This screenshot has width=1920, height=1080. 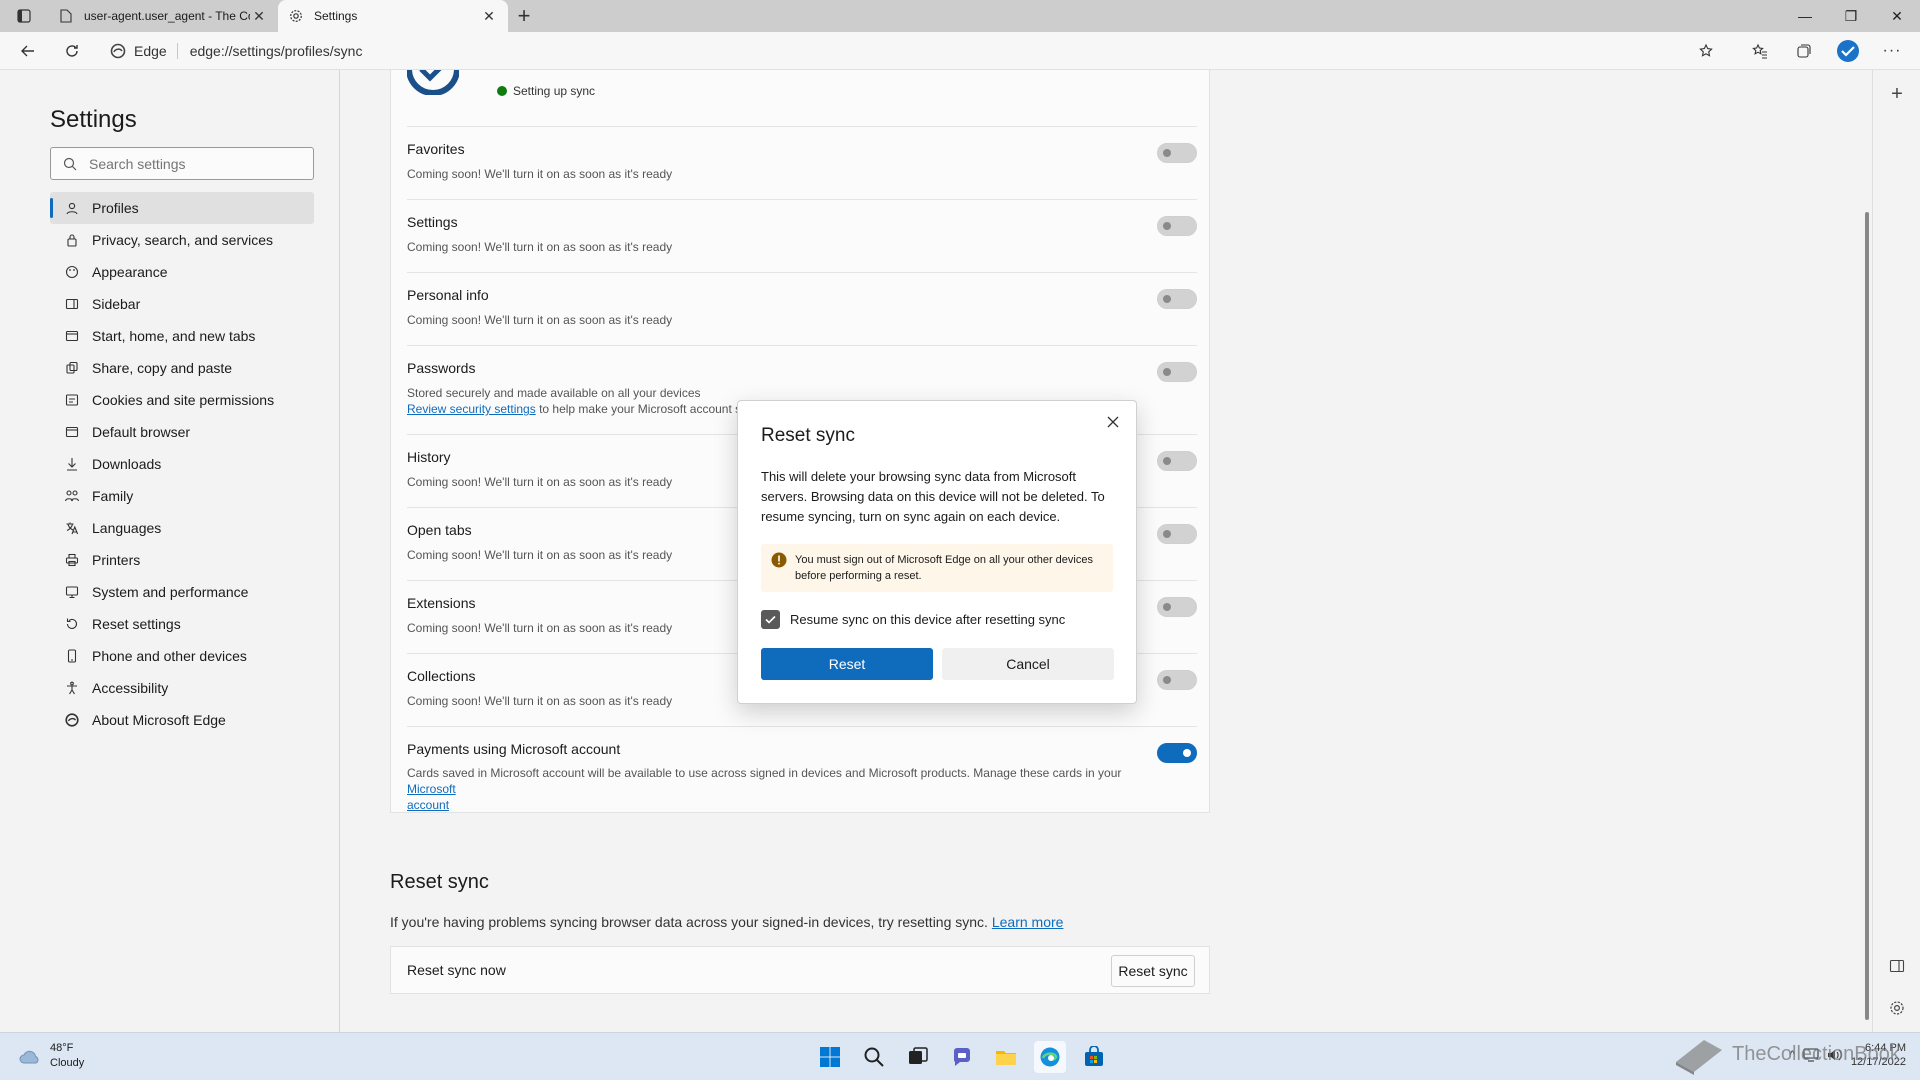 I want to click on passwords-toggle, so click(x=1177, y=372).